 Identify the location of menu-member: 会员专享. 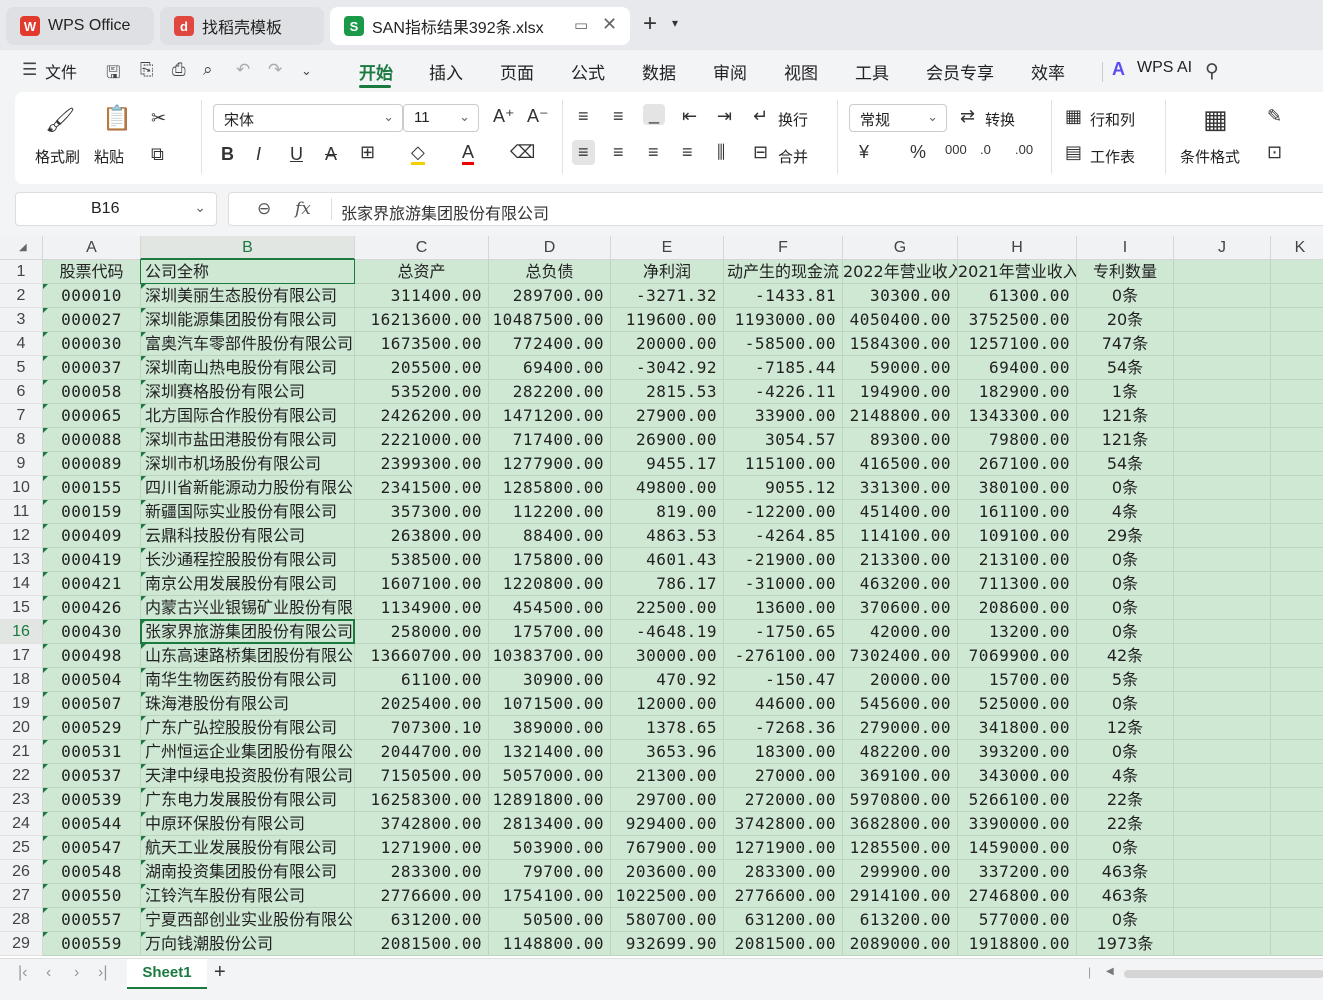
(960, 71).